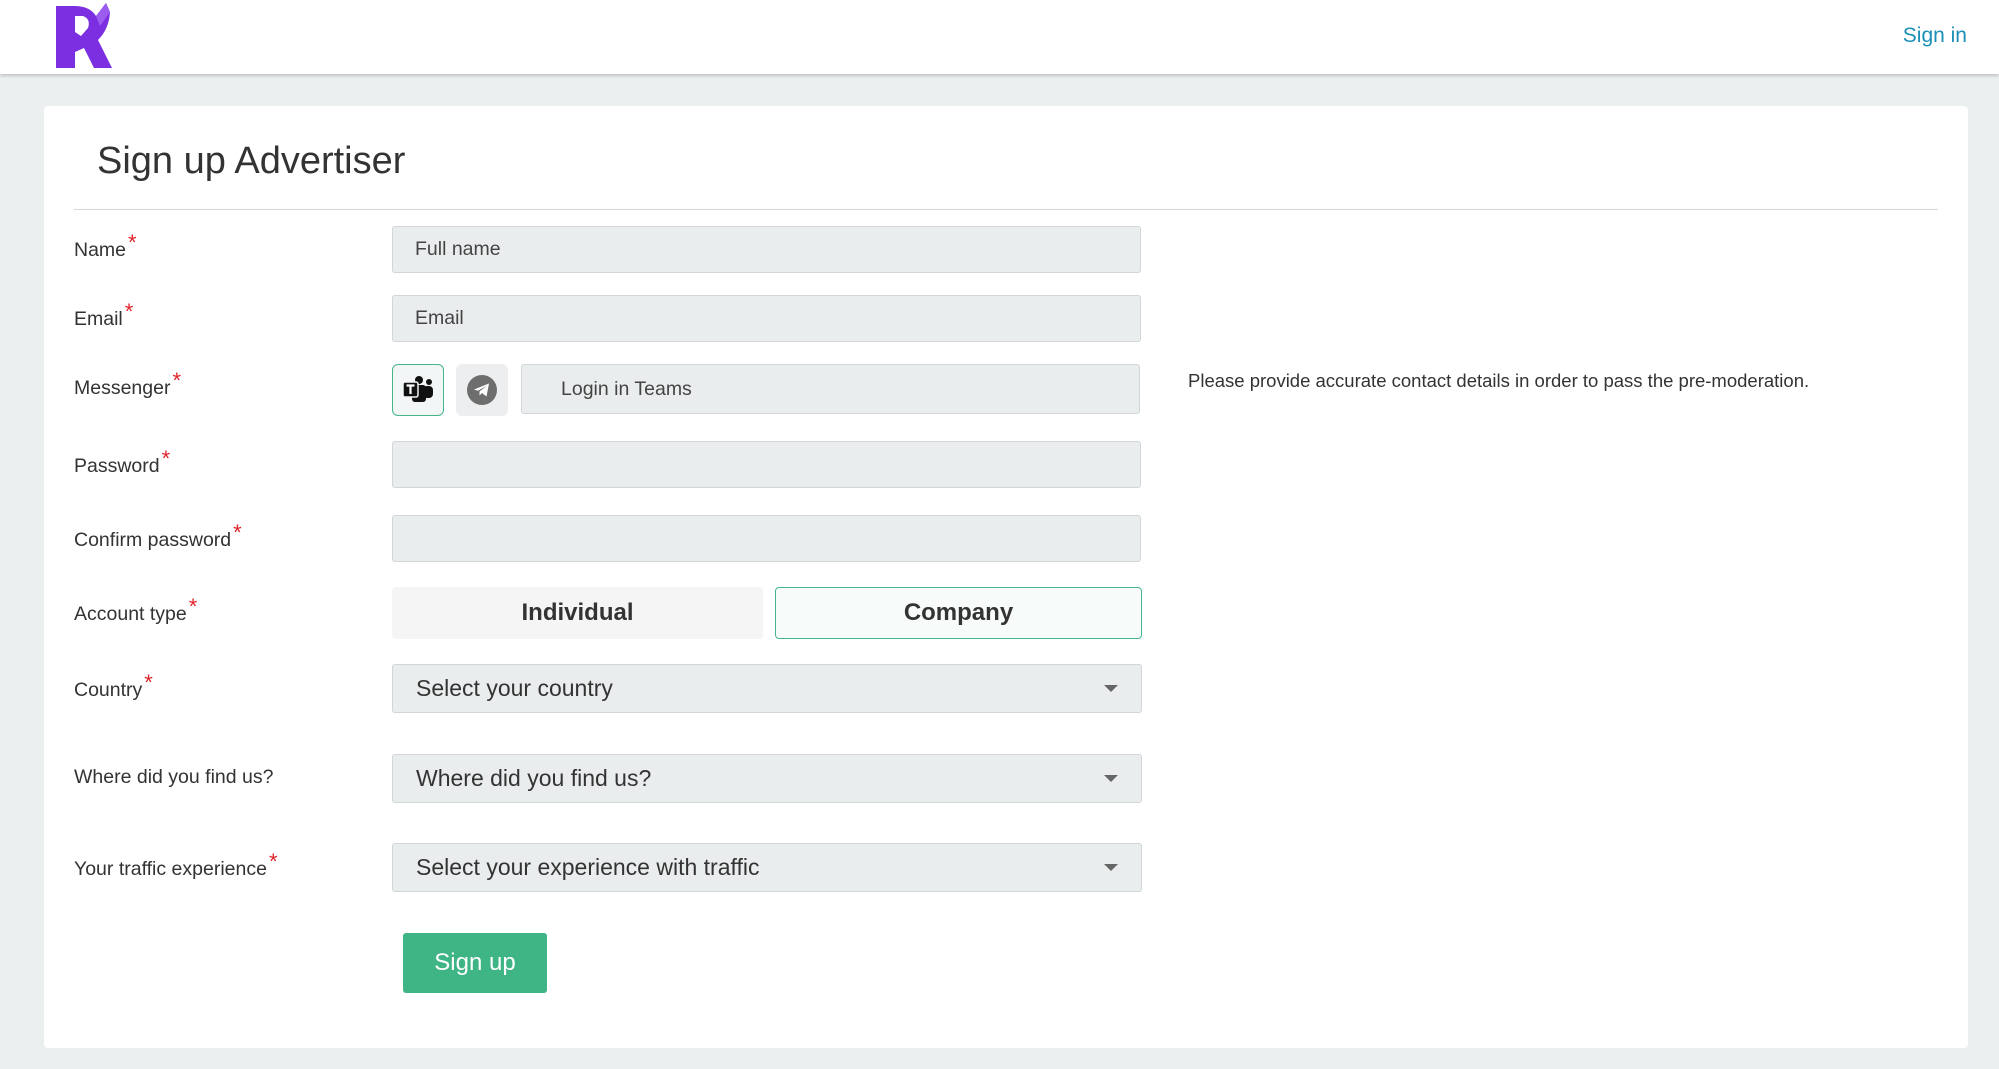 Image resolution: width=1999 pixels, height=1069 pixels. I want to click on confirm-password-label: Confirm password*, so click(158, 536).